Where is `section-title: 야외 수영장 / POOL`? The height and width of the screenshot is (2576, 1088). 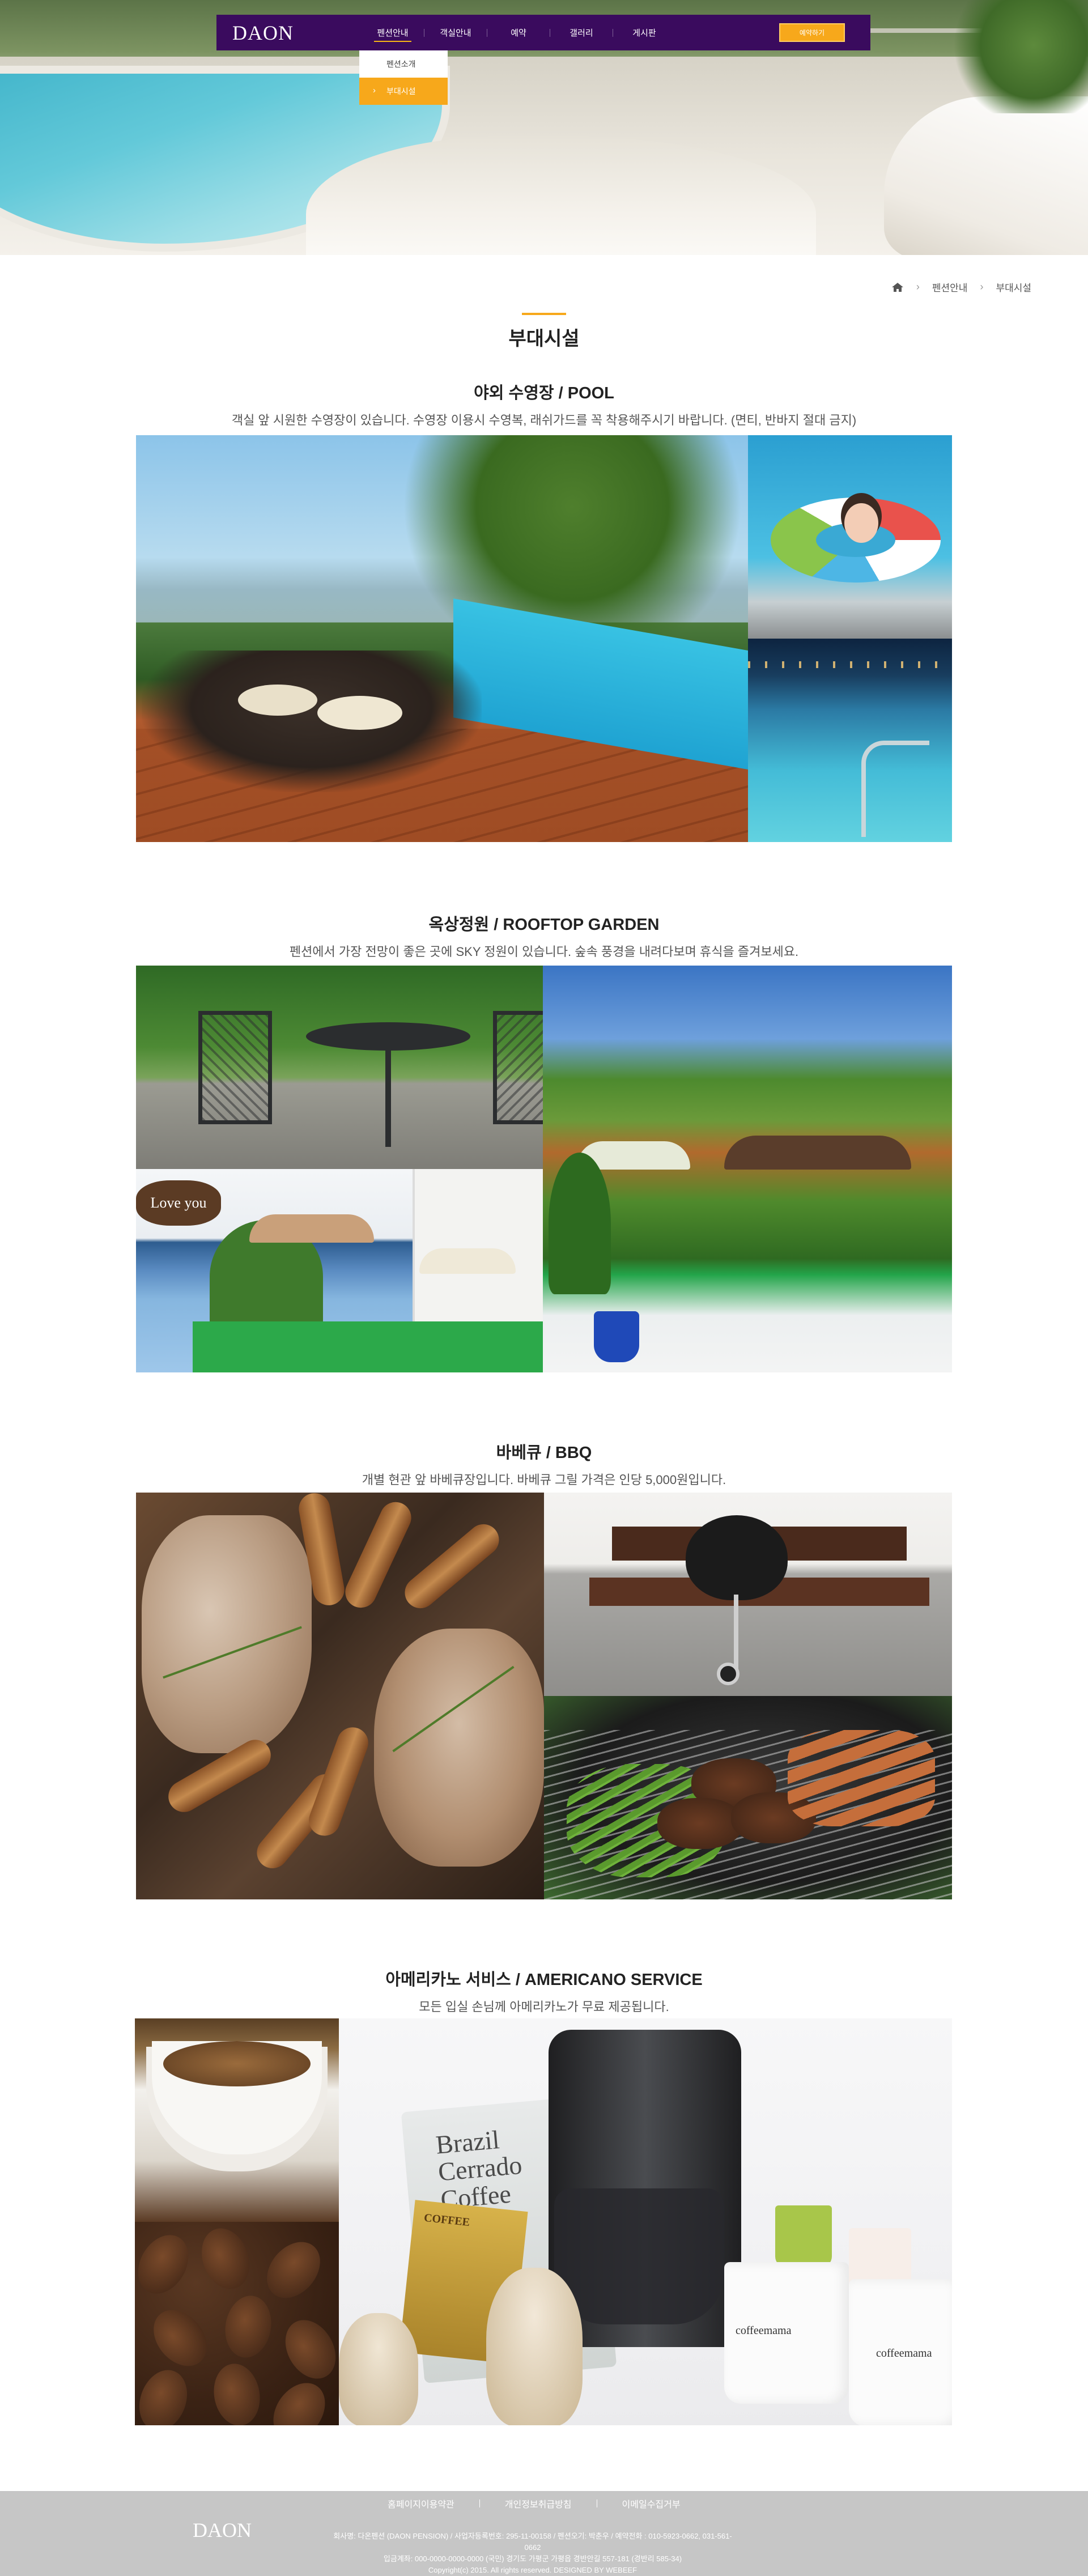
section-title: 야외 수영장 / POOL is located at coordinates (544, 393).